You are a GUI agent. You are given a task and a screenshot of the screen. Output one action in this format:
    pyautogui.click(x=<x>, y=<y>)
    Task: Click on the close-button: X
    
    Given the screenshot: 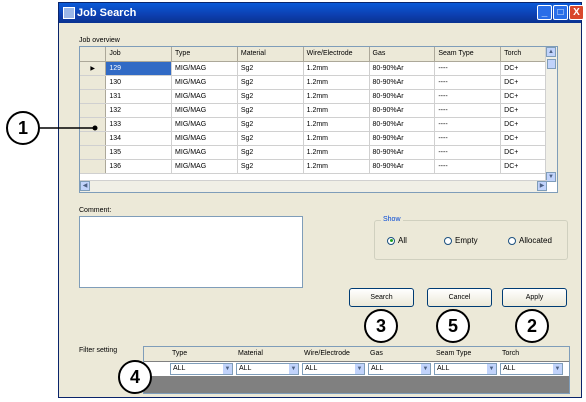 What is the action you would take?
    pyautogui.click(x=576, y=12)
    